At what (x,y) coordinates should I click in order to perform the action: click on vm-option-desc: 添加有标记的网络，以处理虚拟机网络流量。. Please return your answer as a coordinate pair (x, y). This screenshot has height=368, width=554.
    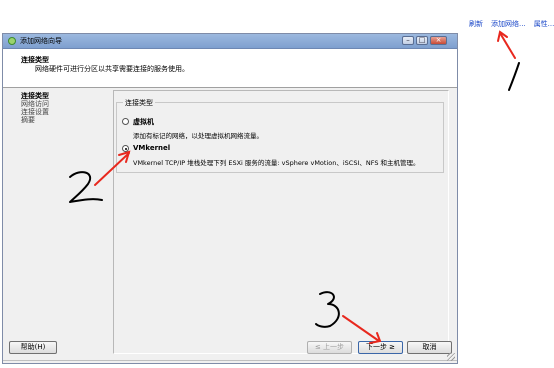
    Looking at the image, I should click on (198, 136).